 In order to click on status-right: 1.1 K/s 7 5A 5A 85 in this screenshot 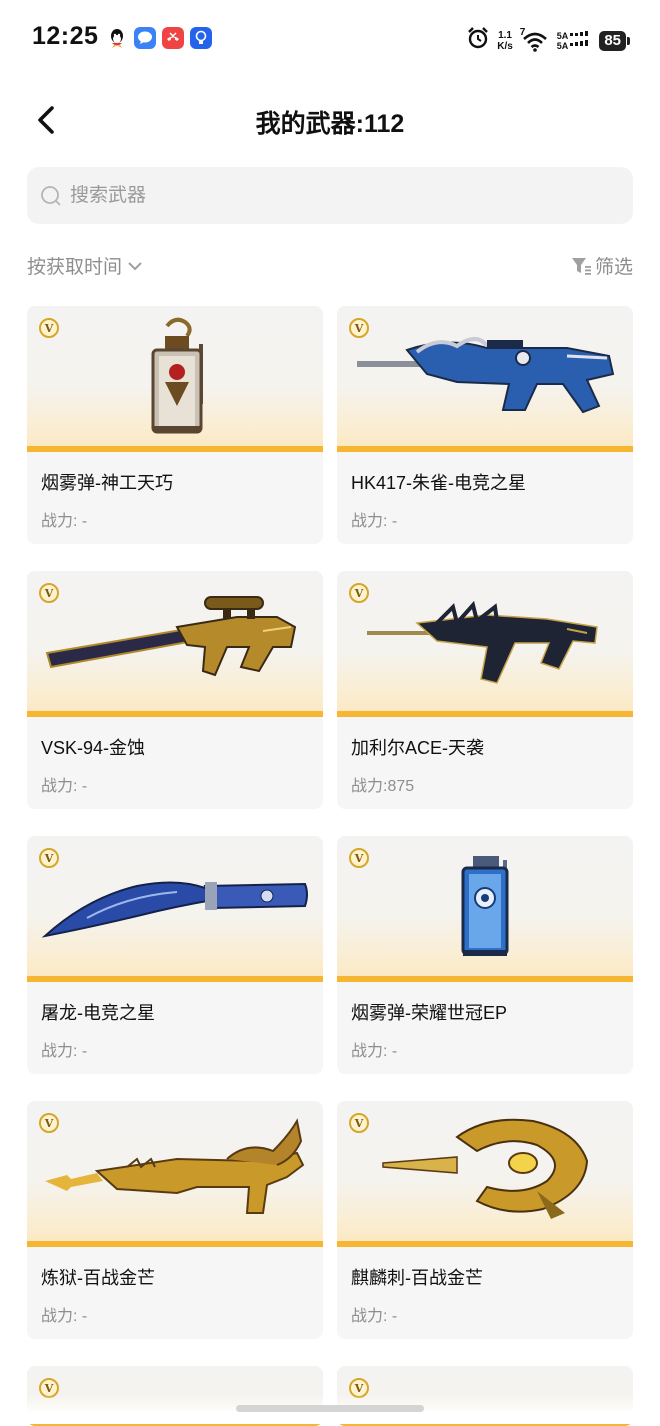, I will do `click(548, 40)`.